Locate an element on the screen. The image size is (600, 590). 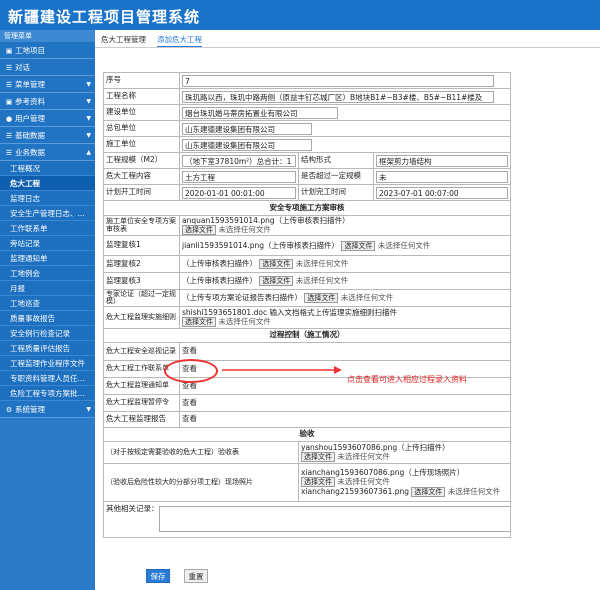
audit-label-5: 专家论证（超过一定规模） is located at coordinates (141, 298).